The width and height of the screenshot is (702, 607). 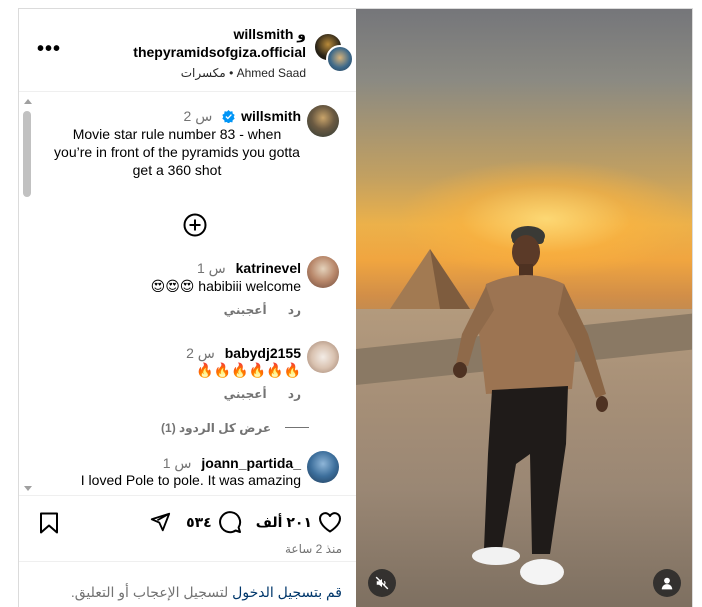 I want to click on audio-artist: Ahmed Saad, so click(x=271, y=73).